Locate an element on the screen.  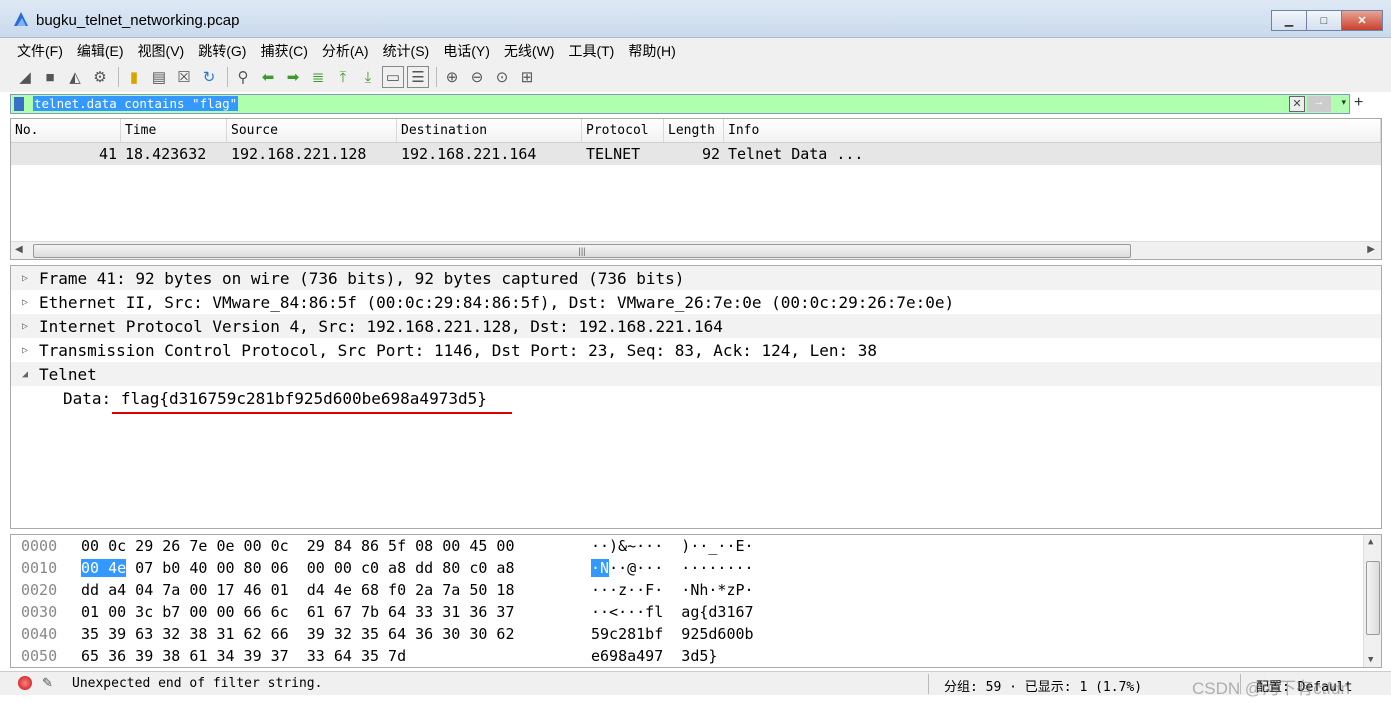
stop-icon: ■ is located at coordinates (50, 77).